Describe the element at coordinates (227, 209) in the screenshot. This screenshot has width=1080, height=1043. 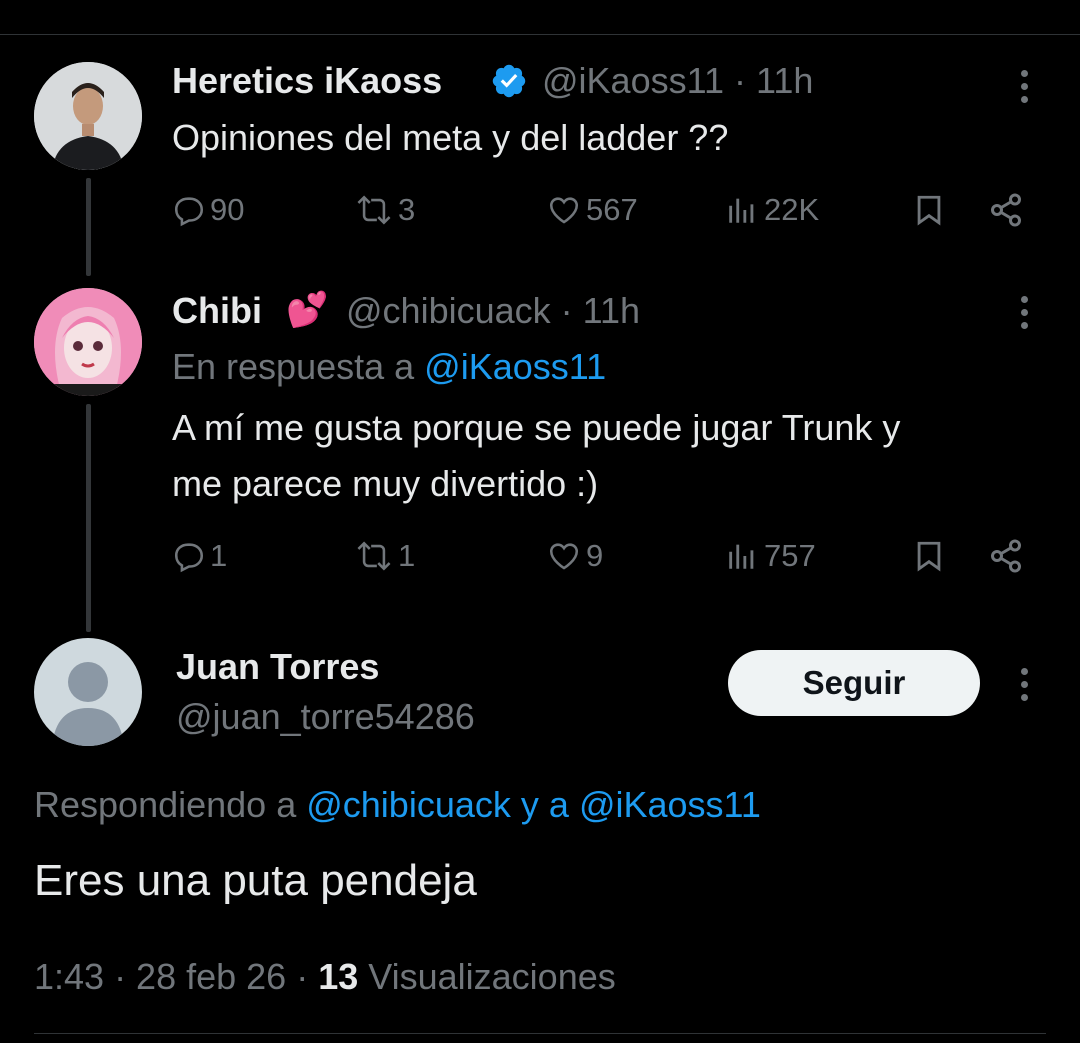
I see `reply-count: 90` at that location.